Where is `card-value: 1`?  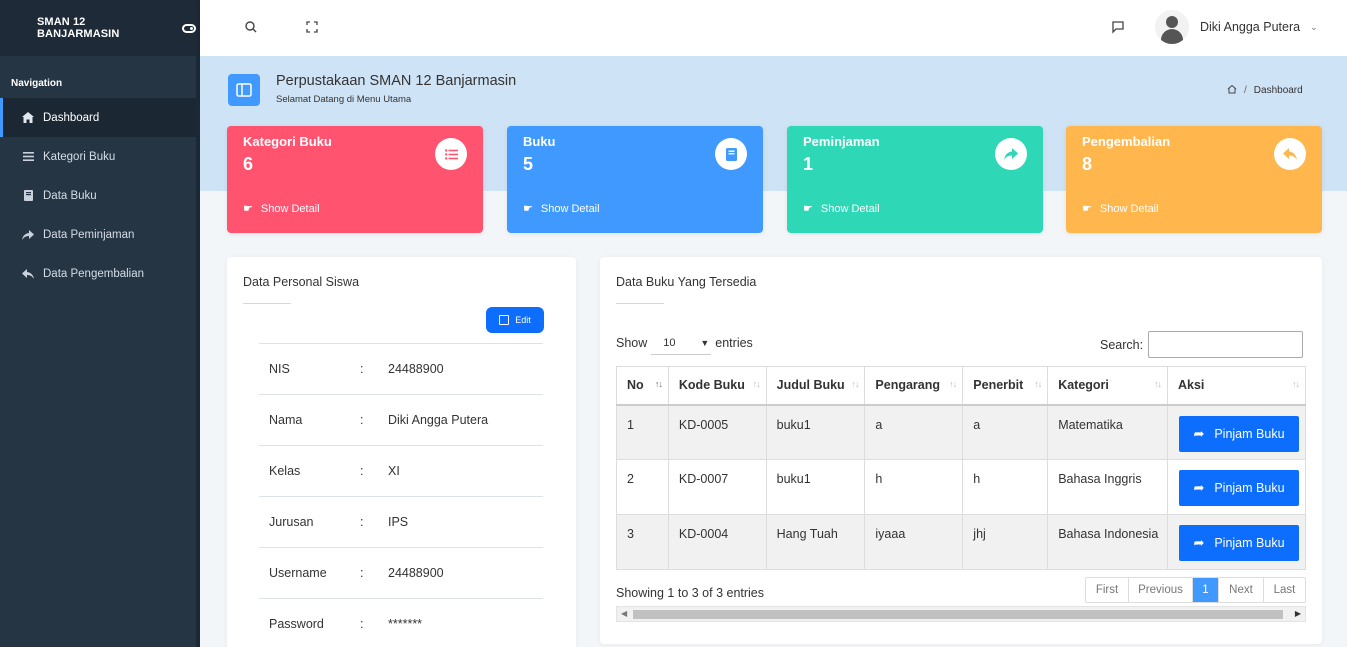 card-value: 1 is located at coordinates (808, 164).